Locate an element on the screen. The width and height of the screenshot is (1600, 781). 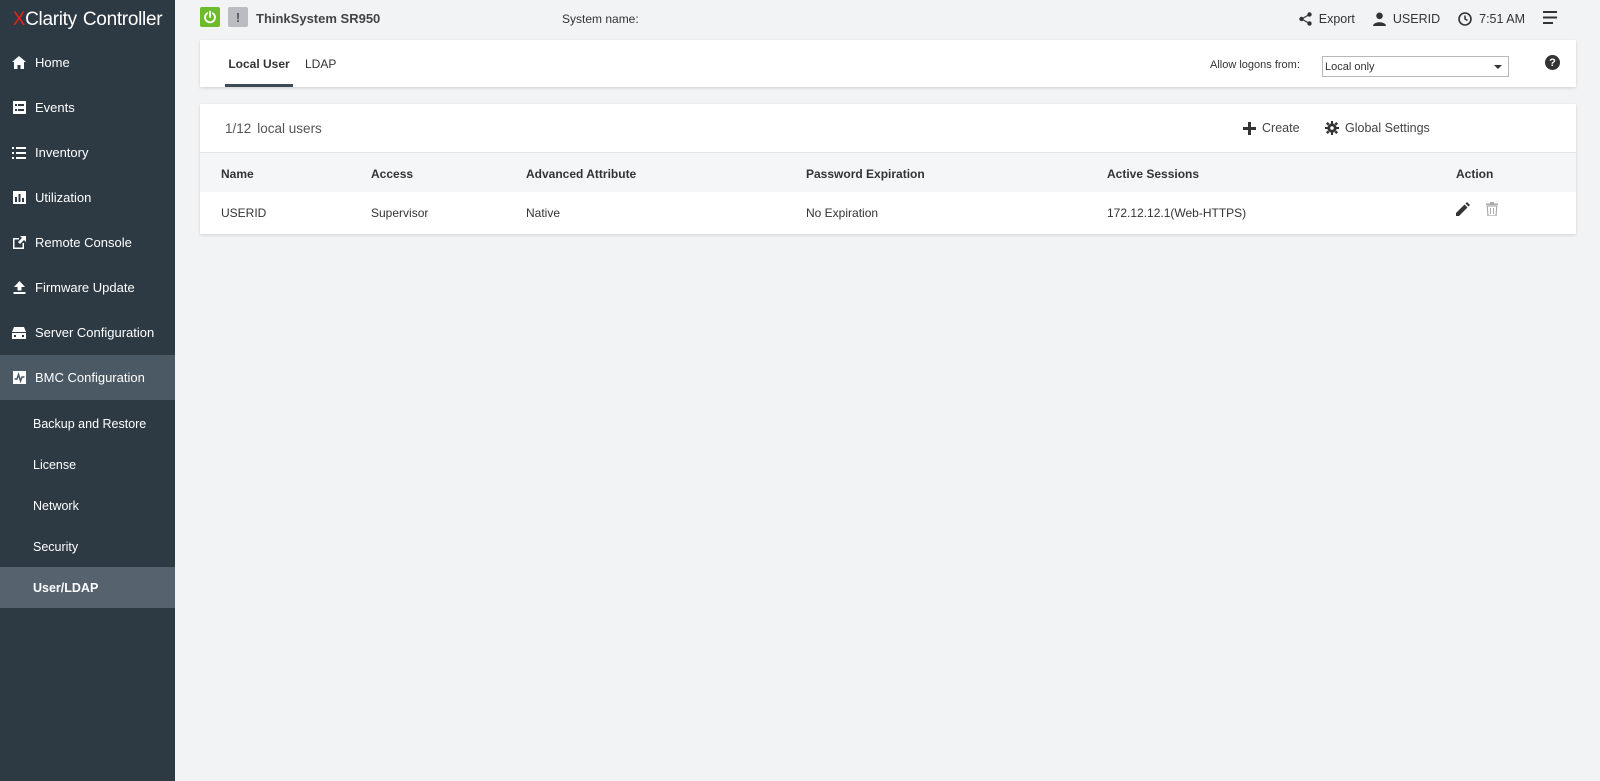
cell-access: Supervisor is located at coordinates (400, 213).